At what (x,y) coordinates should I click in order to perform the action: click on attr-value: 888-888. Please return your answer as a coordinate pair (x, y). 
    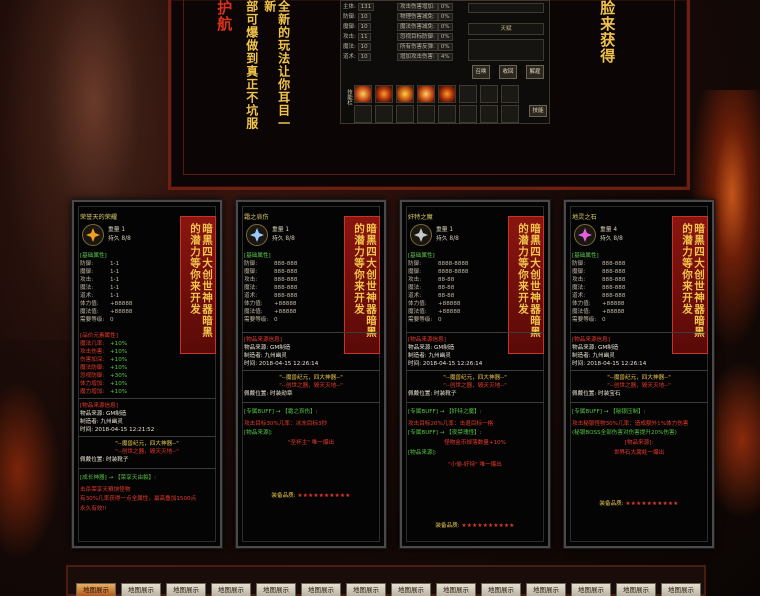
    Looking at the image, I should click on (614, 280).